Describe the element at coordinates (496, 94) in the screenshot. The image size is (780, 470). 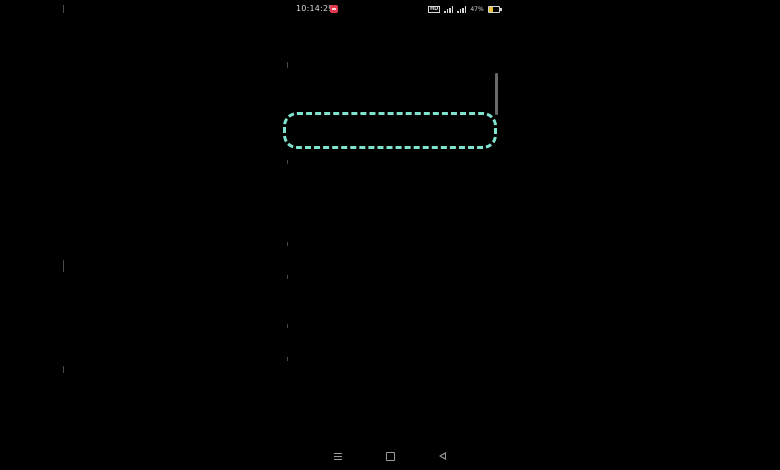
I see `scrollbar-thumb` at that location.